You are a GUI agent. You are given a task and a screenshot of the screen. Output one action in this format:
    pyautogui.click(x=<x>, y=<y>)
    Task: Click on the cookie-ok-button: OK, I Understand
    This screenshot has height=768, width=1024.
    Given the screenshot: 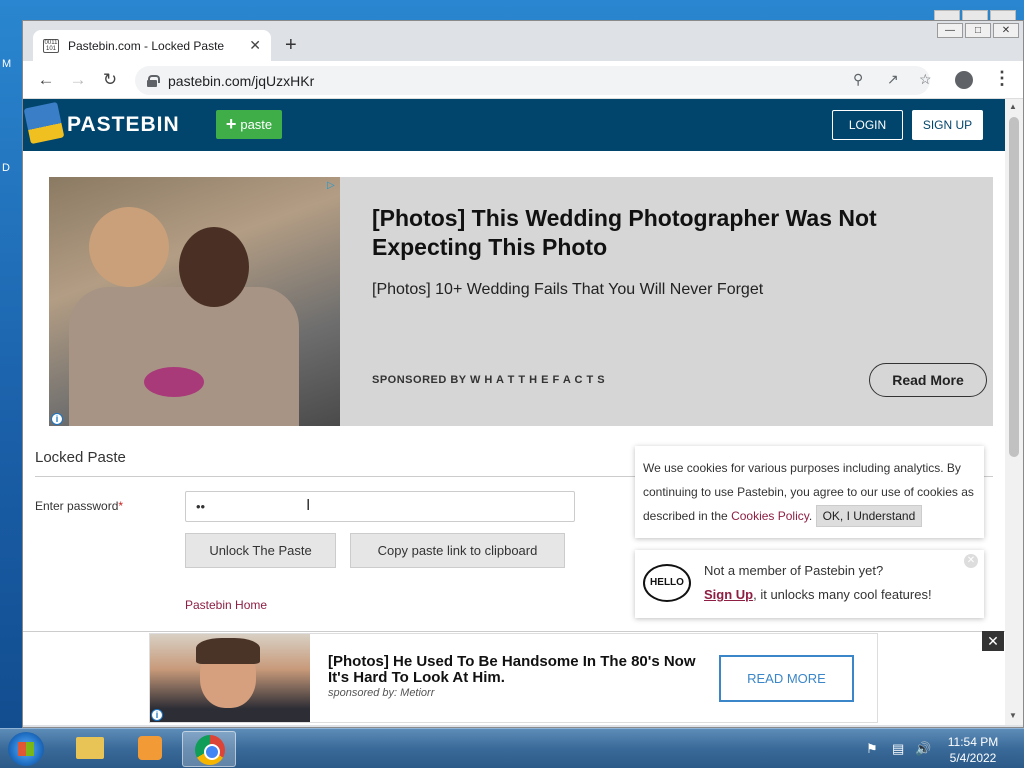 What is the action you would take?
    pyautogui.click(x=869, y=516)
    